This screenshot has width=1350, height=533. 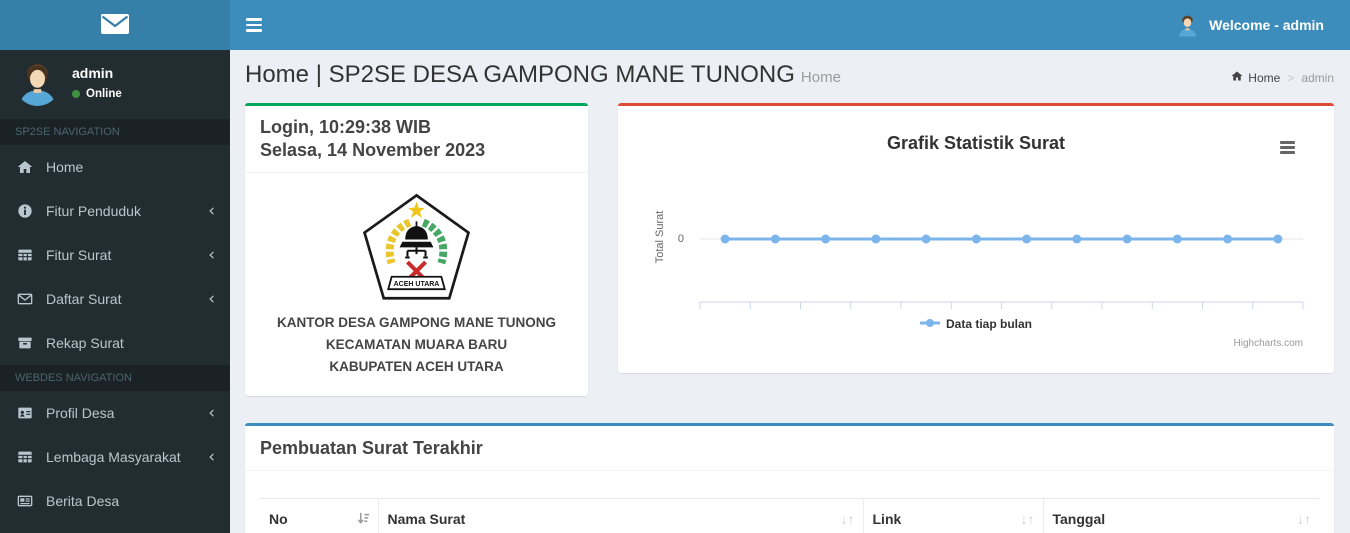 I want to click on chart-credits-link: Highcharts.com, so click(x=1268, y=343).